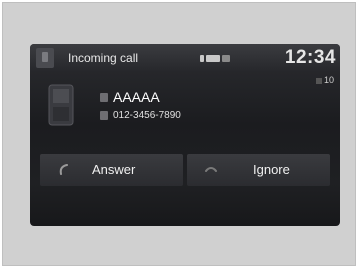 The width and height of the screenshot is (358, 267). I want to click on phone-app-icon, so click(45, 58).